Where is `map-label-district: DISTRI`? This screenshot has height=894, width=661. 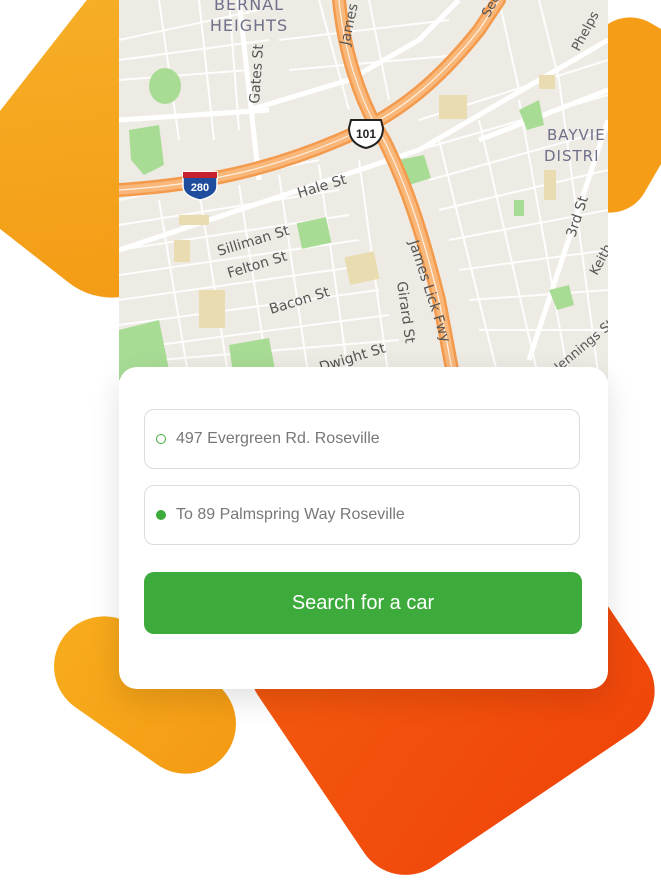 map-label-district: DISTRI is located at coordinates (572, 156).